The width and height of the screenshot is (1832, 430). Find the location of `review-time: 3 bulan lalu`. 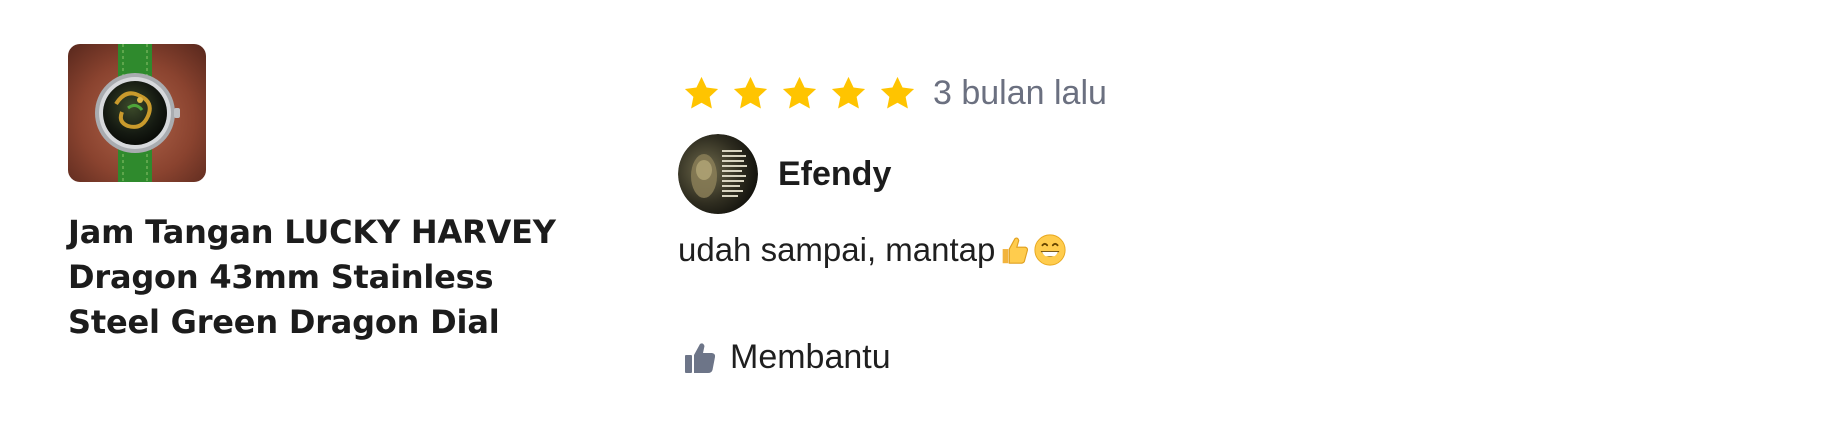

review-time: 3 bulan lalu is located at coordinates (1020, 92).